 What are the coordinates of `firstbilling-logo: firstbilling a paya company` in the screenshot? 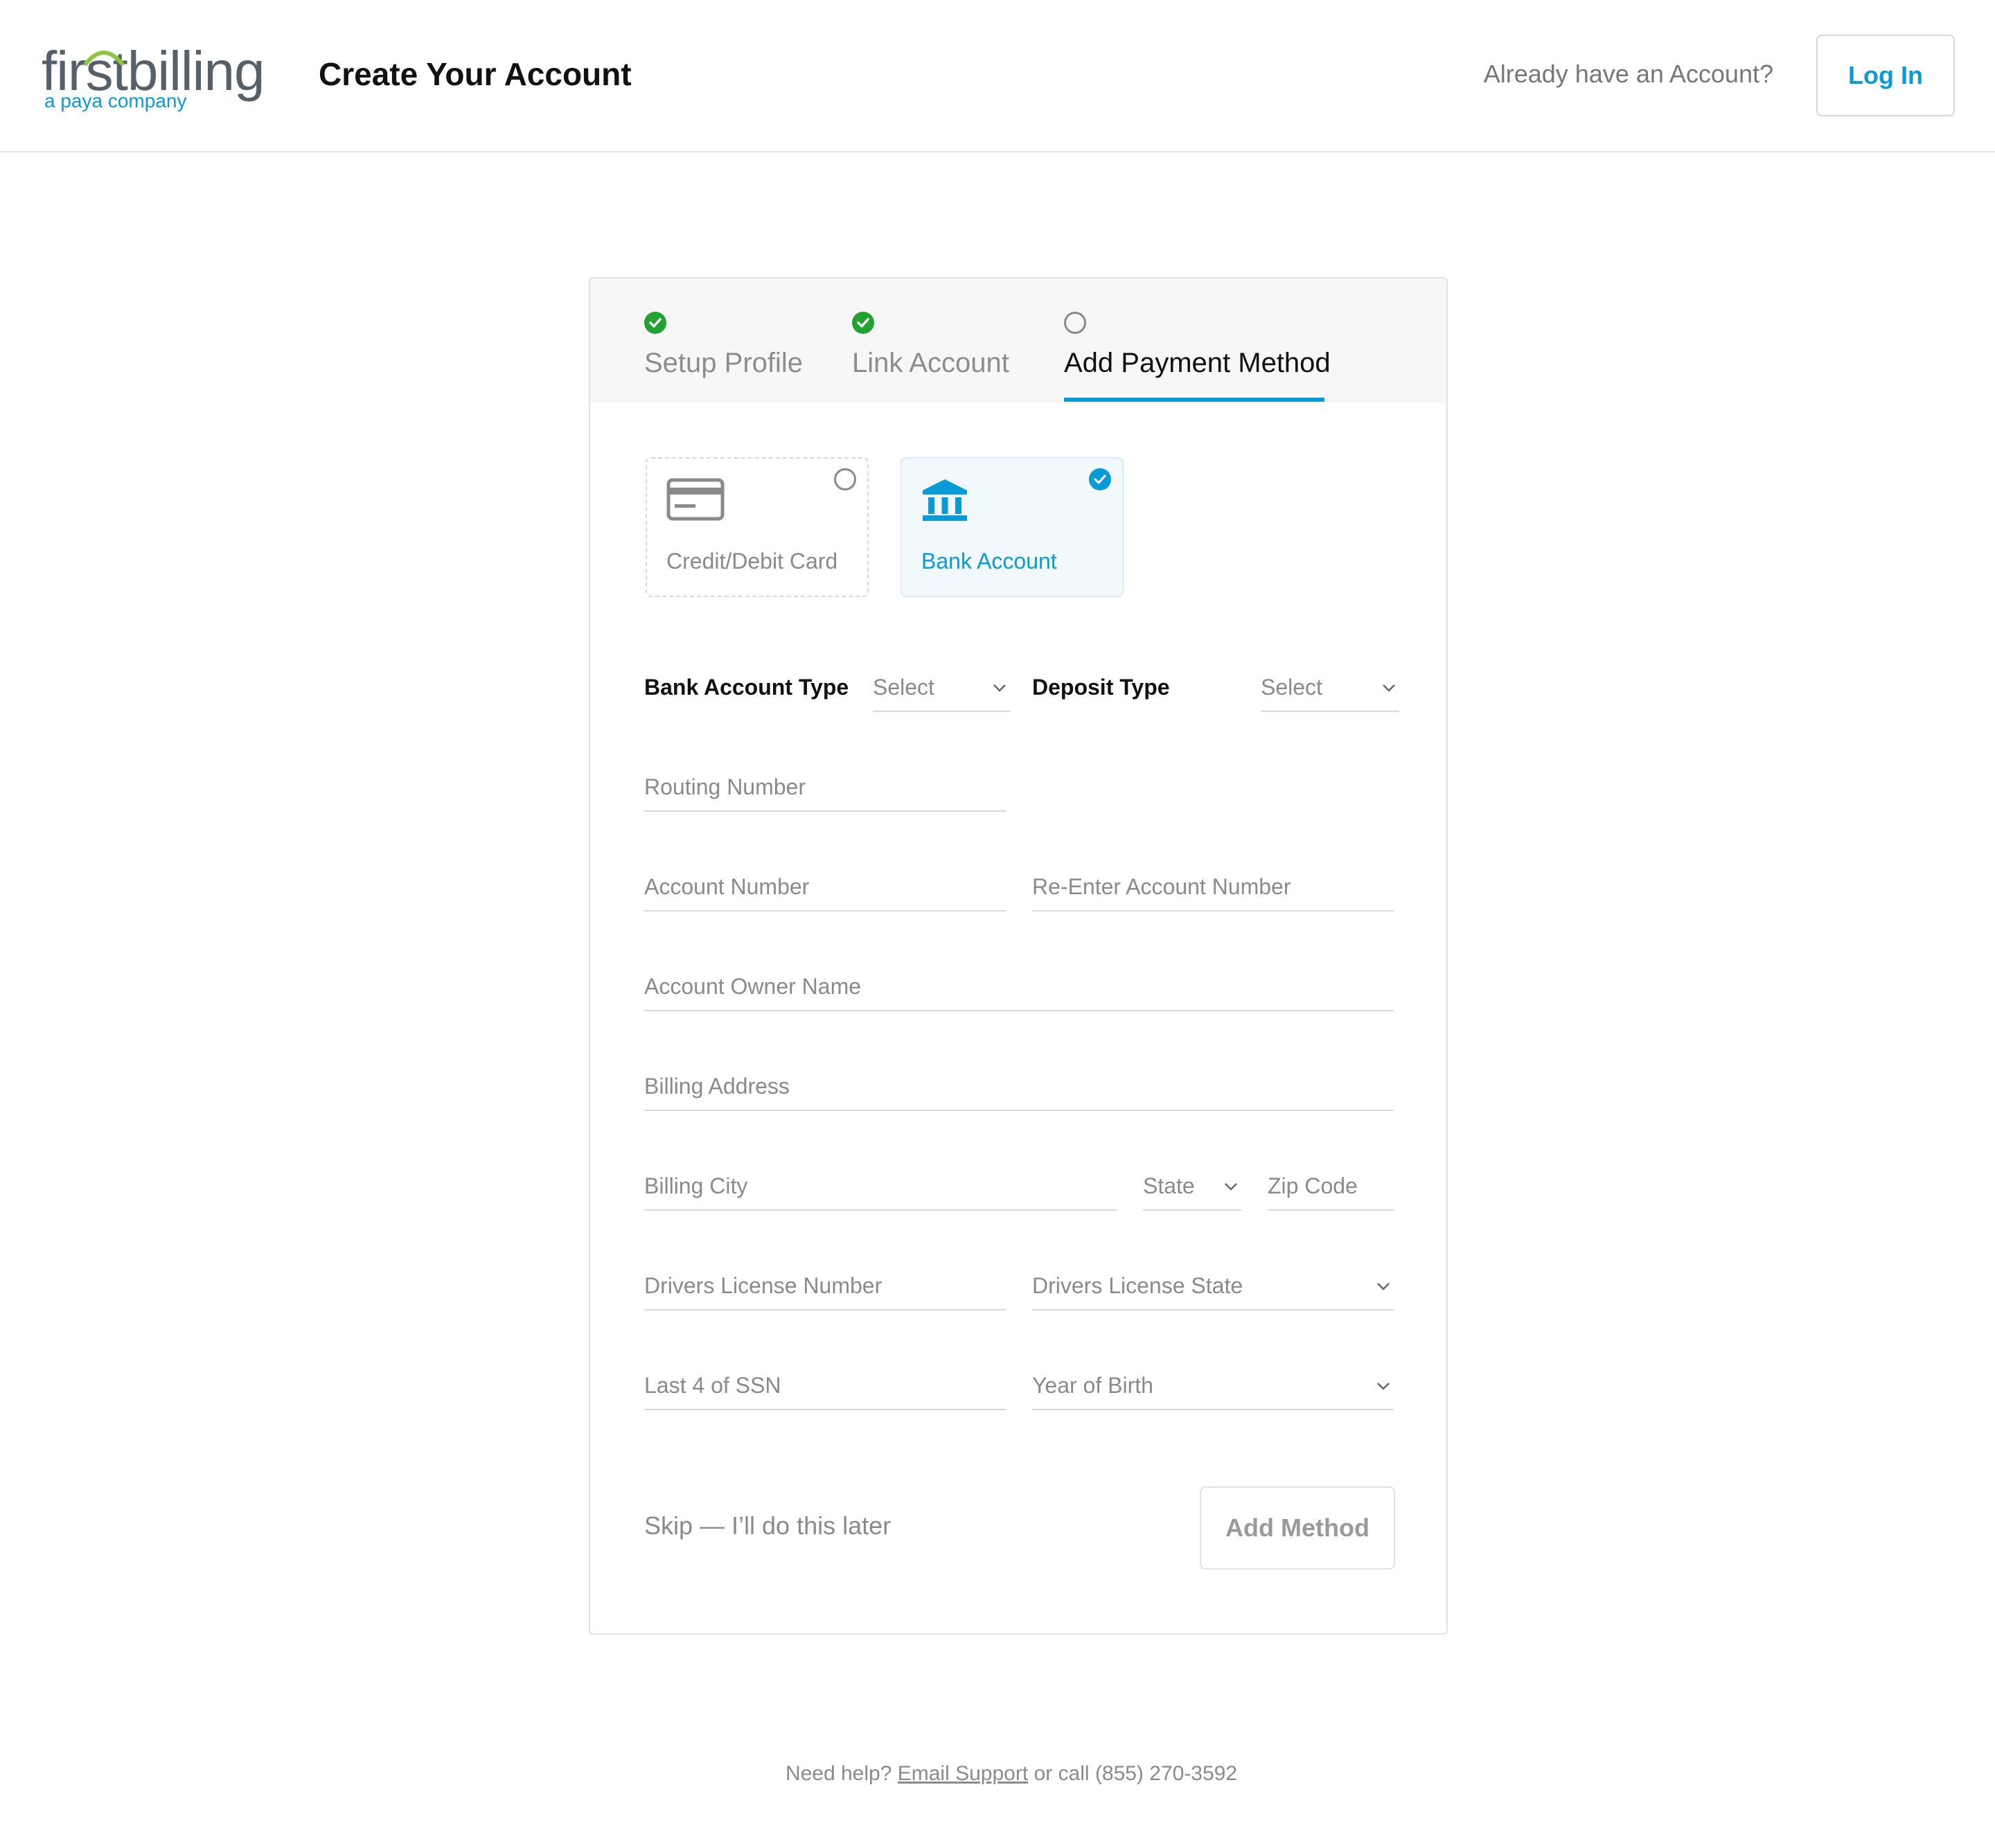 It's located at (159, 78).